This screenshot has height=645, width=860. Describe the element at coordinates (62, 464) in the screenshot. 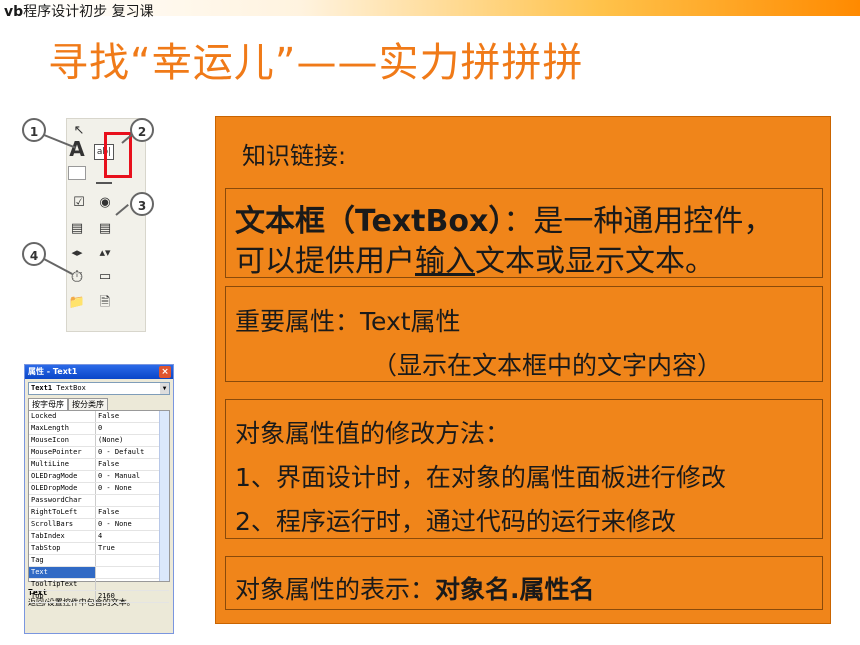

I see `property-name: MultiLine` at that location.